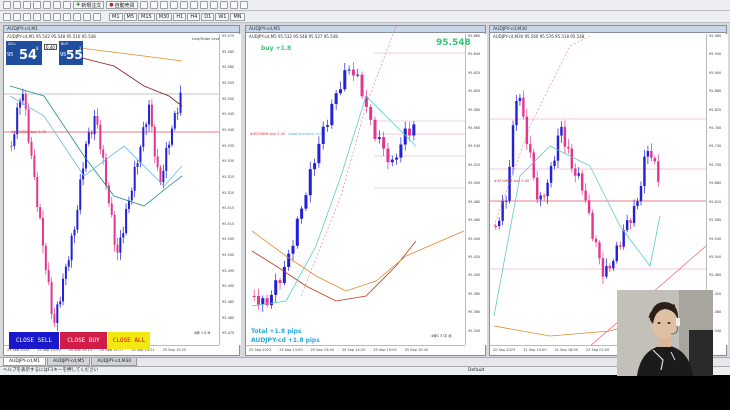 The image size is (730, 410). Describe the element at coordinates (34, 340) in the screenshot. I see `close-sell-button: CLOSE SELL` at that location.